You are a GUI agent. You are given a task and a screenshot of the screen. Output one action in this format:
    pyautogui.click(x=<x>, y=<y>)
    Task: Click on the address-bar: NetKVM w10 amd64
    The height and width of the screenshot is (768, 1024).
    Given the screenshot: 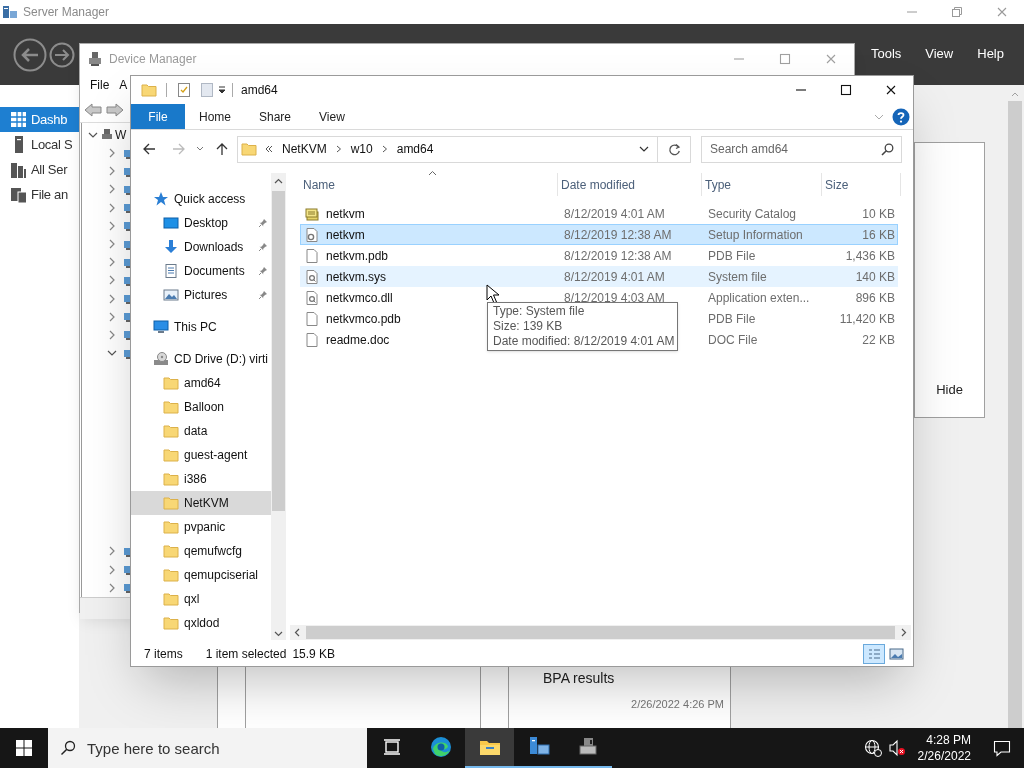 What is the action you would take?
    pyautogui.click(x=464, y=149)
    